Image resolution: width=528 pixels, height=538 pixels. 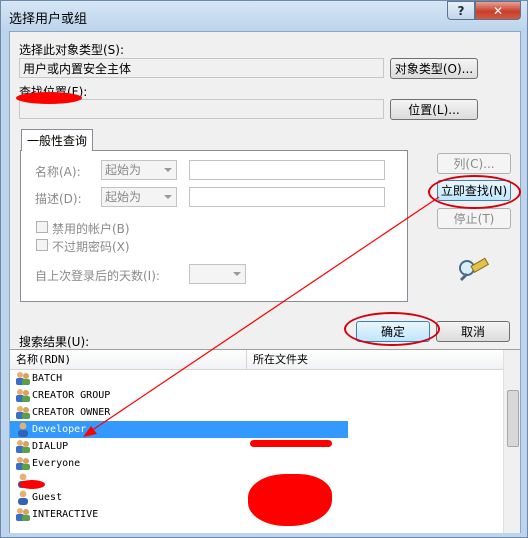 What do you see at coordinates (91, 229) in the screenshot?
I see `disabled-accounts-label: 禁用的帐户(B)` at bounding box center [91, 229].